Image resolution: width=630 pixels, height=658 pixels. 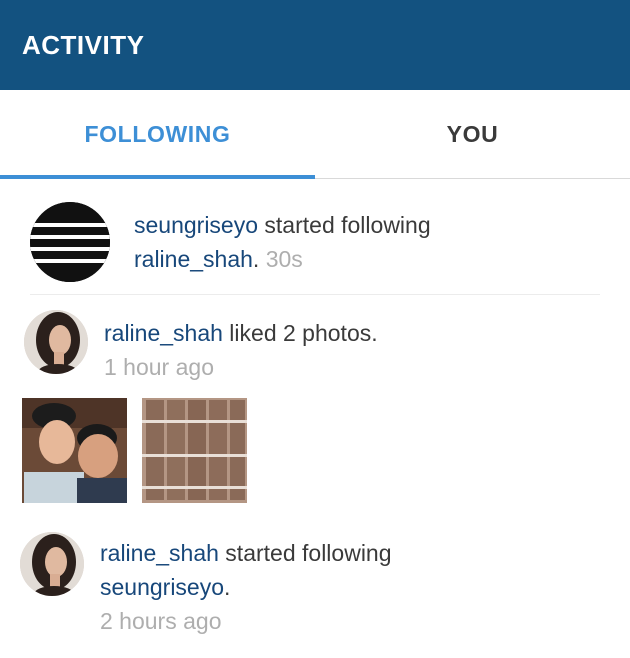 I want to click on timestamp: 1 hour ago, so click(x=159, y=367).